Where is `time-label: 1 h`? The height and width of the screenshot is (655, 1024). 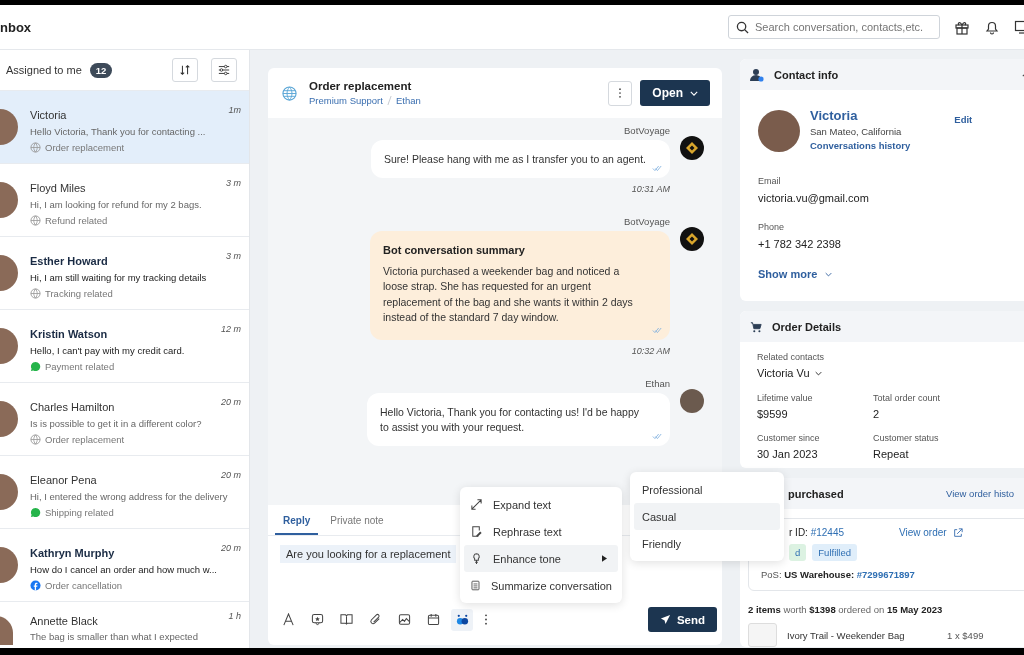
time-label: 1 h is located at coordinates (234, 616).